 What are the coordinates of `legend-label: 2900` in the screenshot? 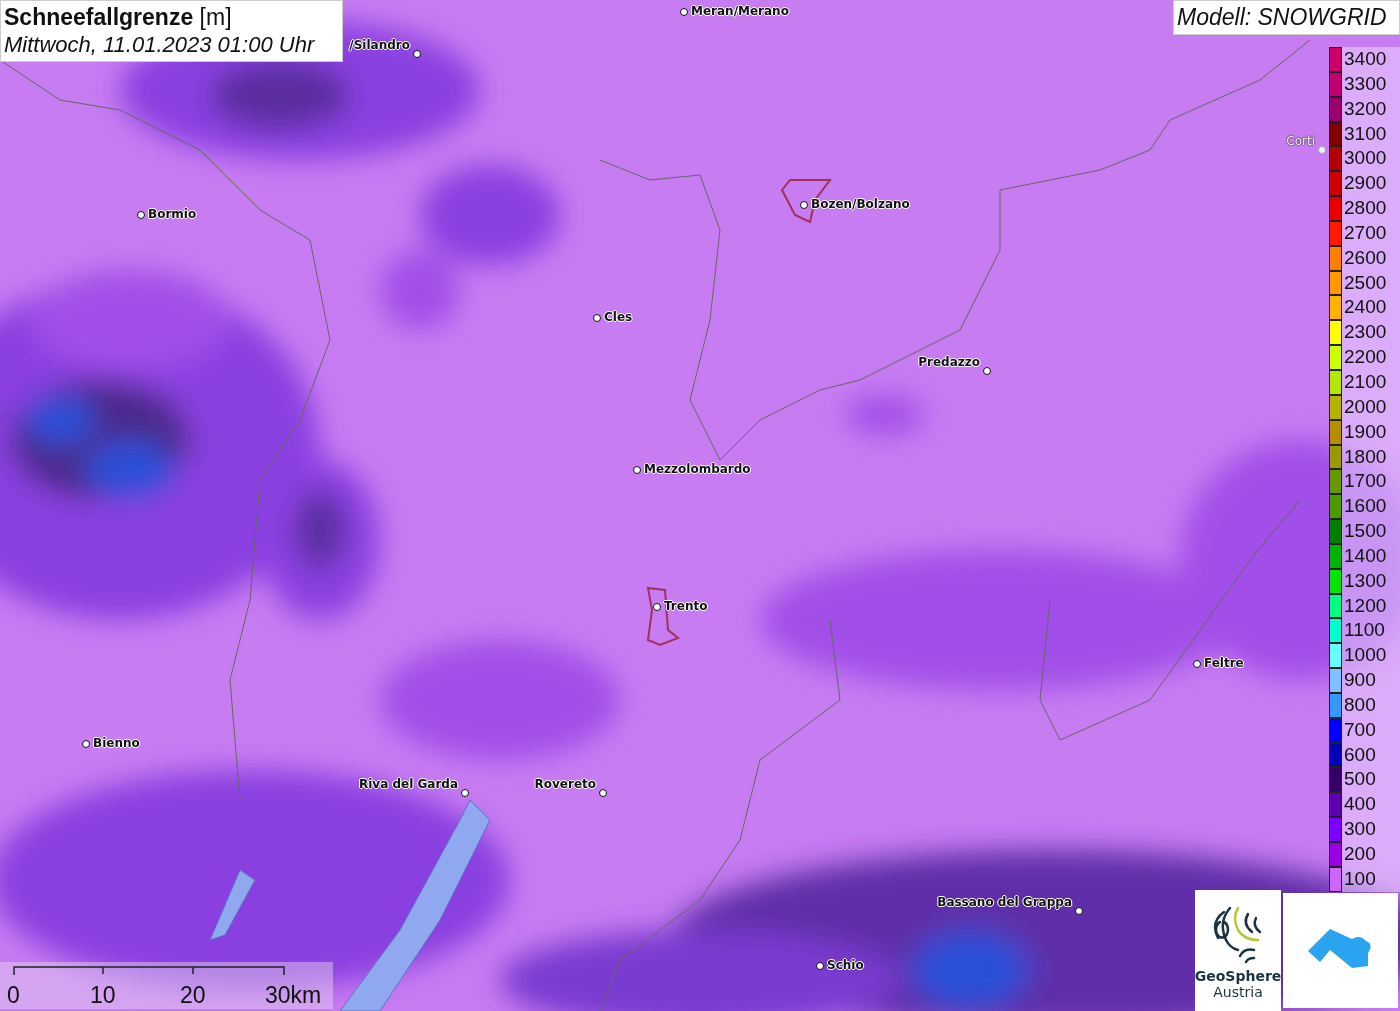 It's located at (1365, 183).